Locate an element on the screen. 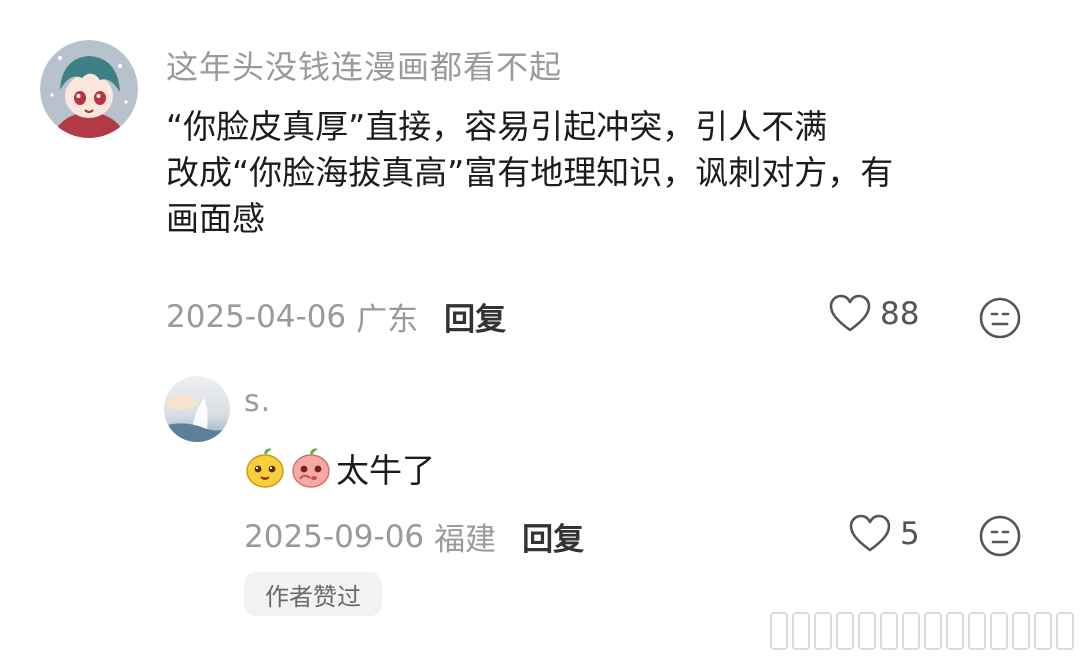 The height and width of the screenshot is (656, 1080). like-button: 5 is located at coordinates (884, 534).